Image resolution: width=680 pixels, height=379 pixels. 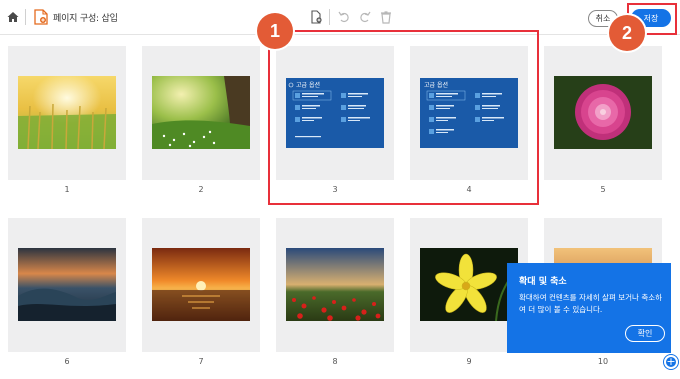 What do you see at coordinates (603, 112) in the screenshot?
I see `pink-dahlia-image` at bounding box center [603, 112].